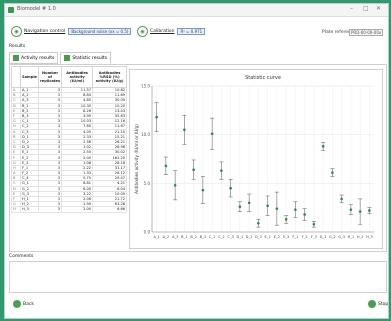  What do you see at coordinates (77, 209) in the screenshot?
I see `activity-cell: 2.00` at bounding box center [77, 209].